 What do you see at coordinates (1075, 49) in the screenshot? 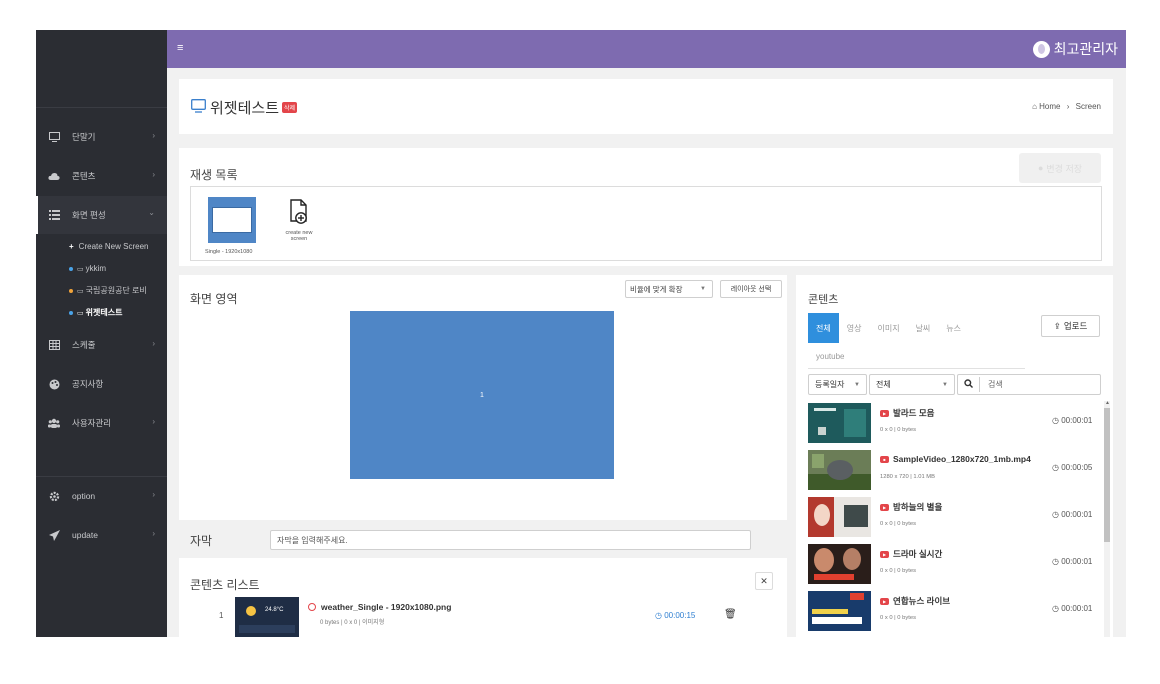
I see `user-menu: 최고관리자` at bounding box center [1075, 49].